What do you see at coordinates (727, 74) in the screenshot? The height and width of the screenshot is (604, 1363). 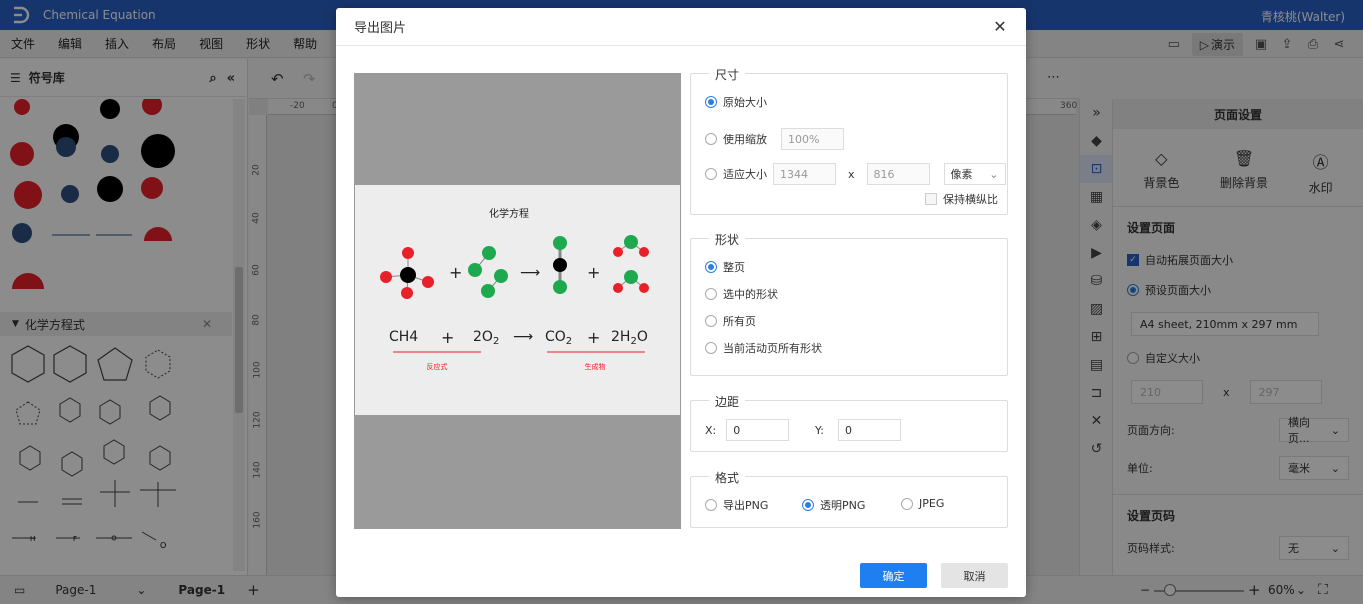 I see `size-legend: 尺寸` at bounding box center [727, 74].